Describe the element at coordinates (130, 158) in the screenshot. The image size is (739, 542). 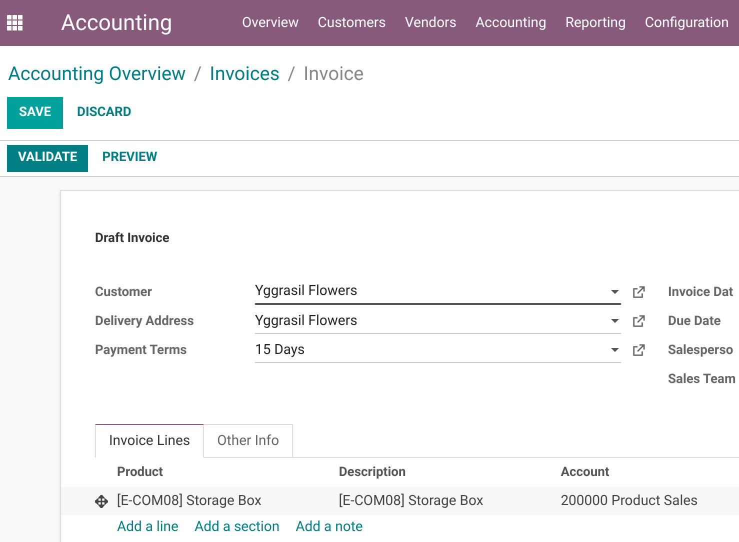
I see `link-button: PREVIEW` at that location.